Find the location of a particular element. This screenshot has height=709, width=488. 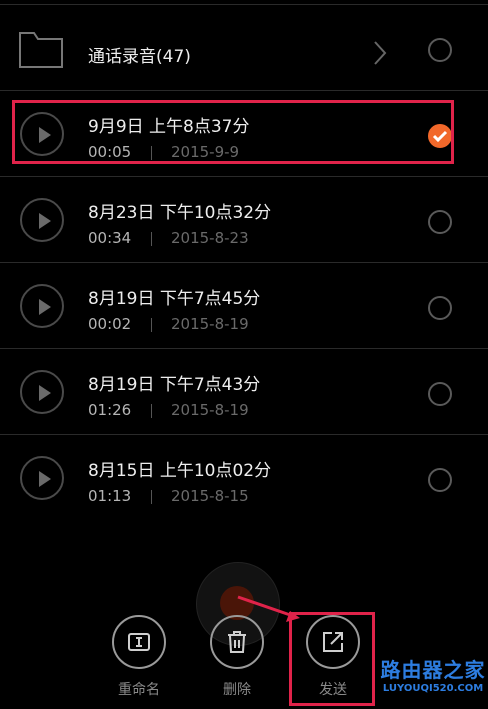

rename-label: 重命名 is located at coordinates (139, 690).